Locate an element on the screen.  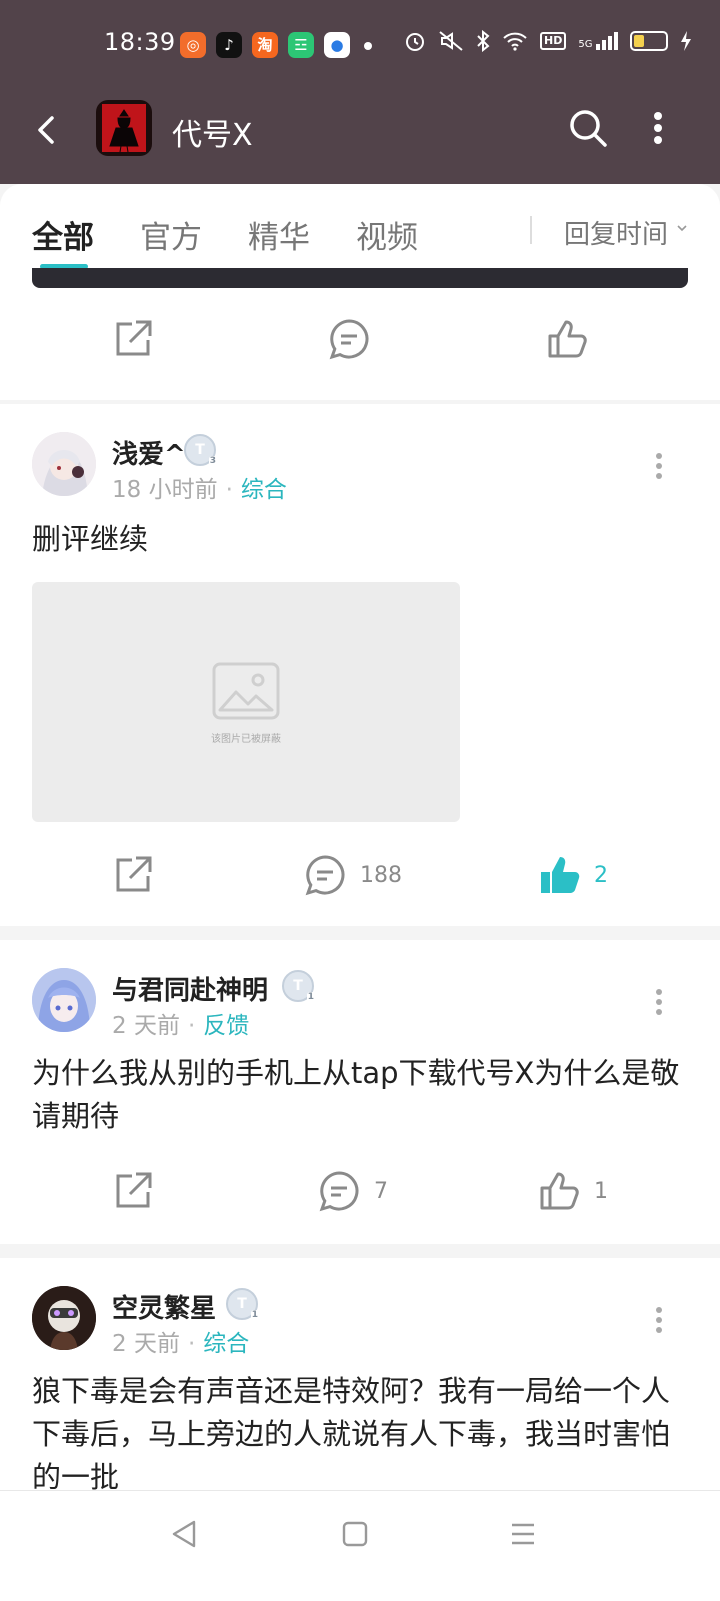
status-bar: 18:39 ◎ ♪ 淘 ☲ ● HD 5G is located at coordinates (360, 45).